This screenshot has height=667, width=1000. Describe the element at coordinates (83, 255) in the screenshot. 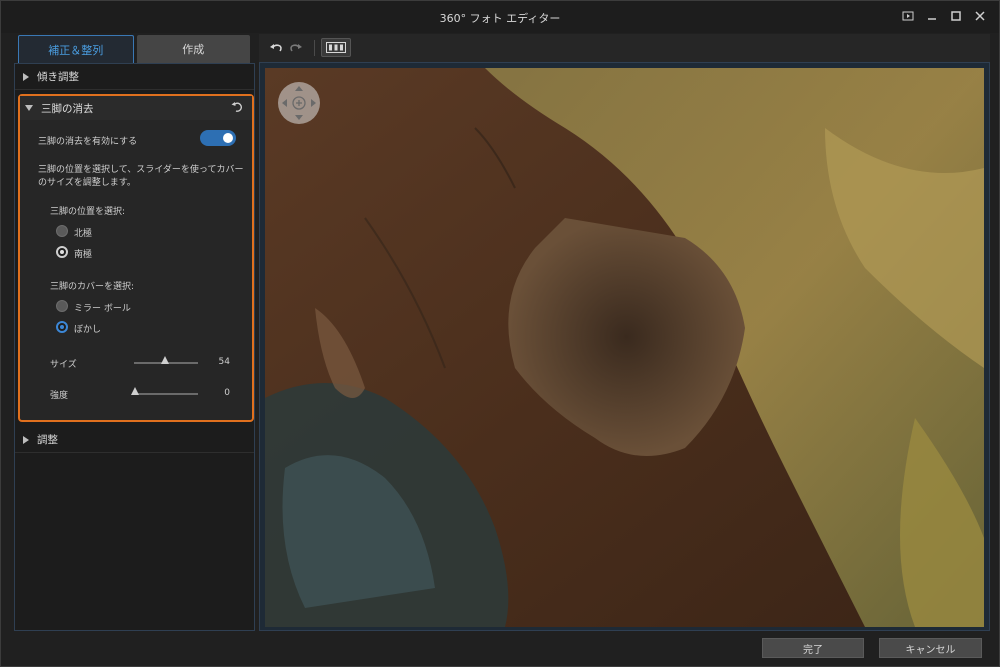

I see `south-pole-label: 南極` at that location.